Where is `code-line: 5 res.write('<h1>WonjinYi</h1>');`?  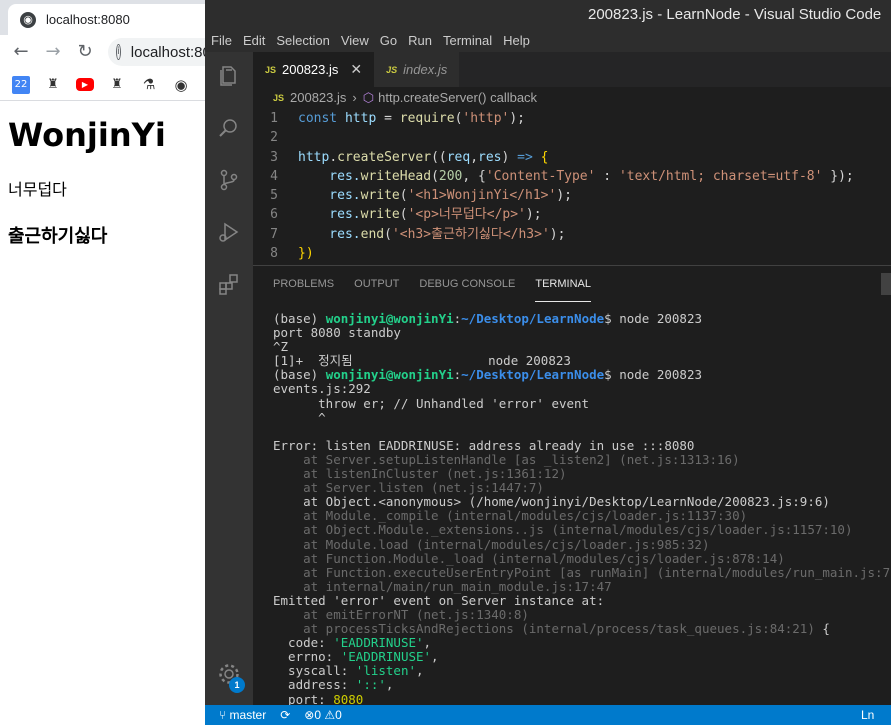
code-line: 5 res.write('<h1>WonjinYi</h1>'); is located at coordinates (572, 195).